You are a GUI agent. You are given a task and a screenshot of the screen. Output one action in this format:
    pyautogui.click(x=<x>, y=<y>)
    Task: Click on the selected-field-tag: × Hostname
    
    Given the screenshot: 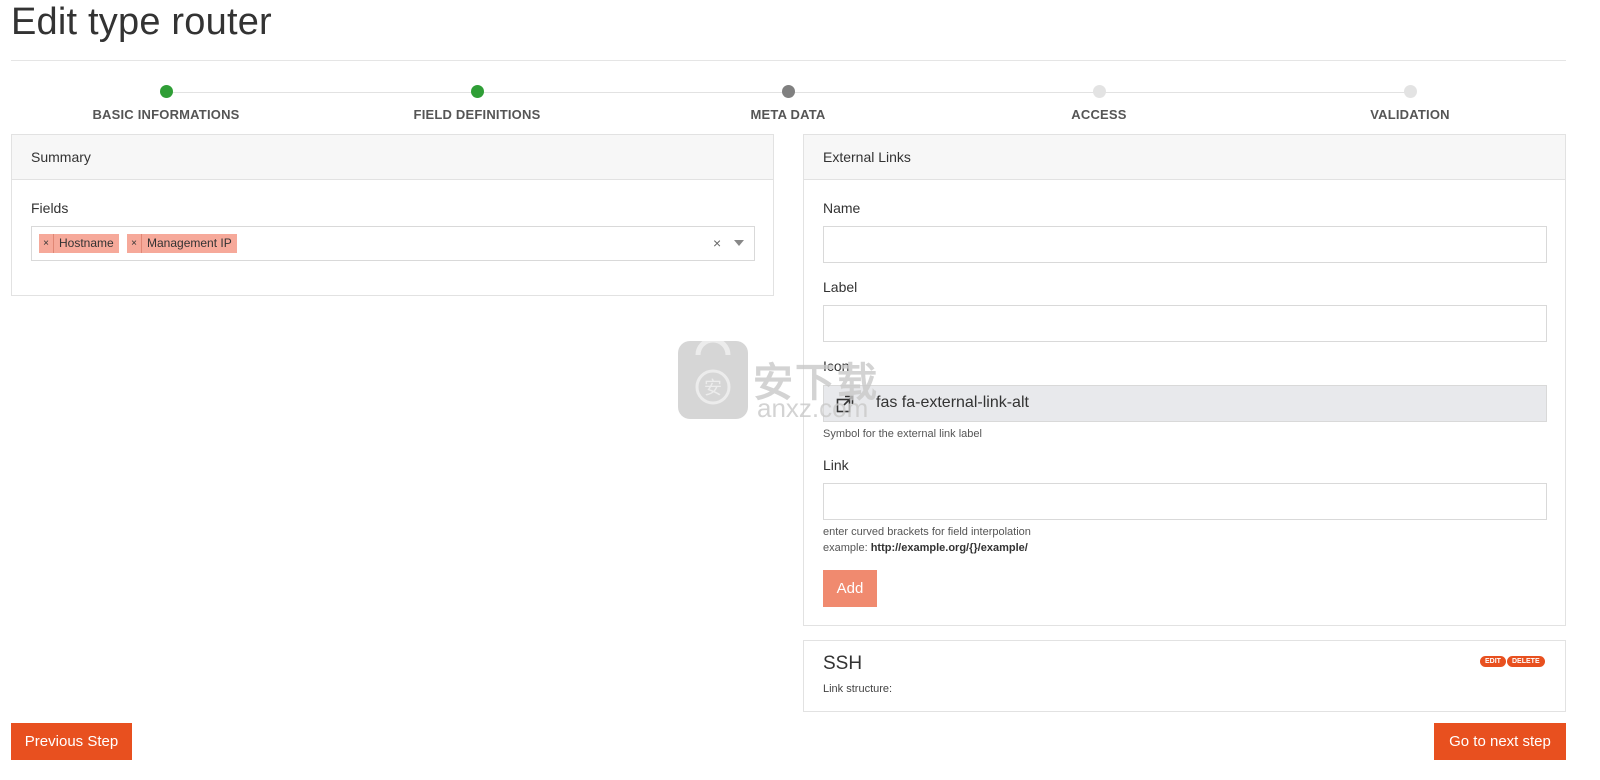 What is the action you would take?
    pyautogui.click(x=79, y=243)
    